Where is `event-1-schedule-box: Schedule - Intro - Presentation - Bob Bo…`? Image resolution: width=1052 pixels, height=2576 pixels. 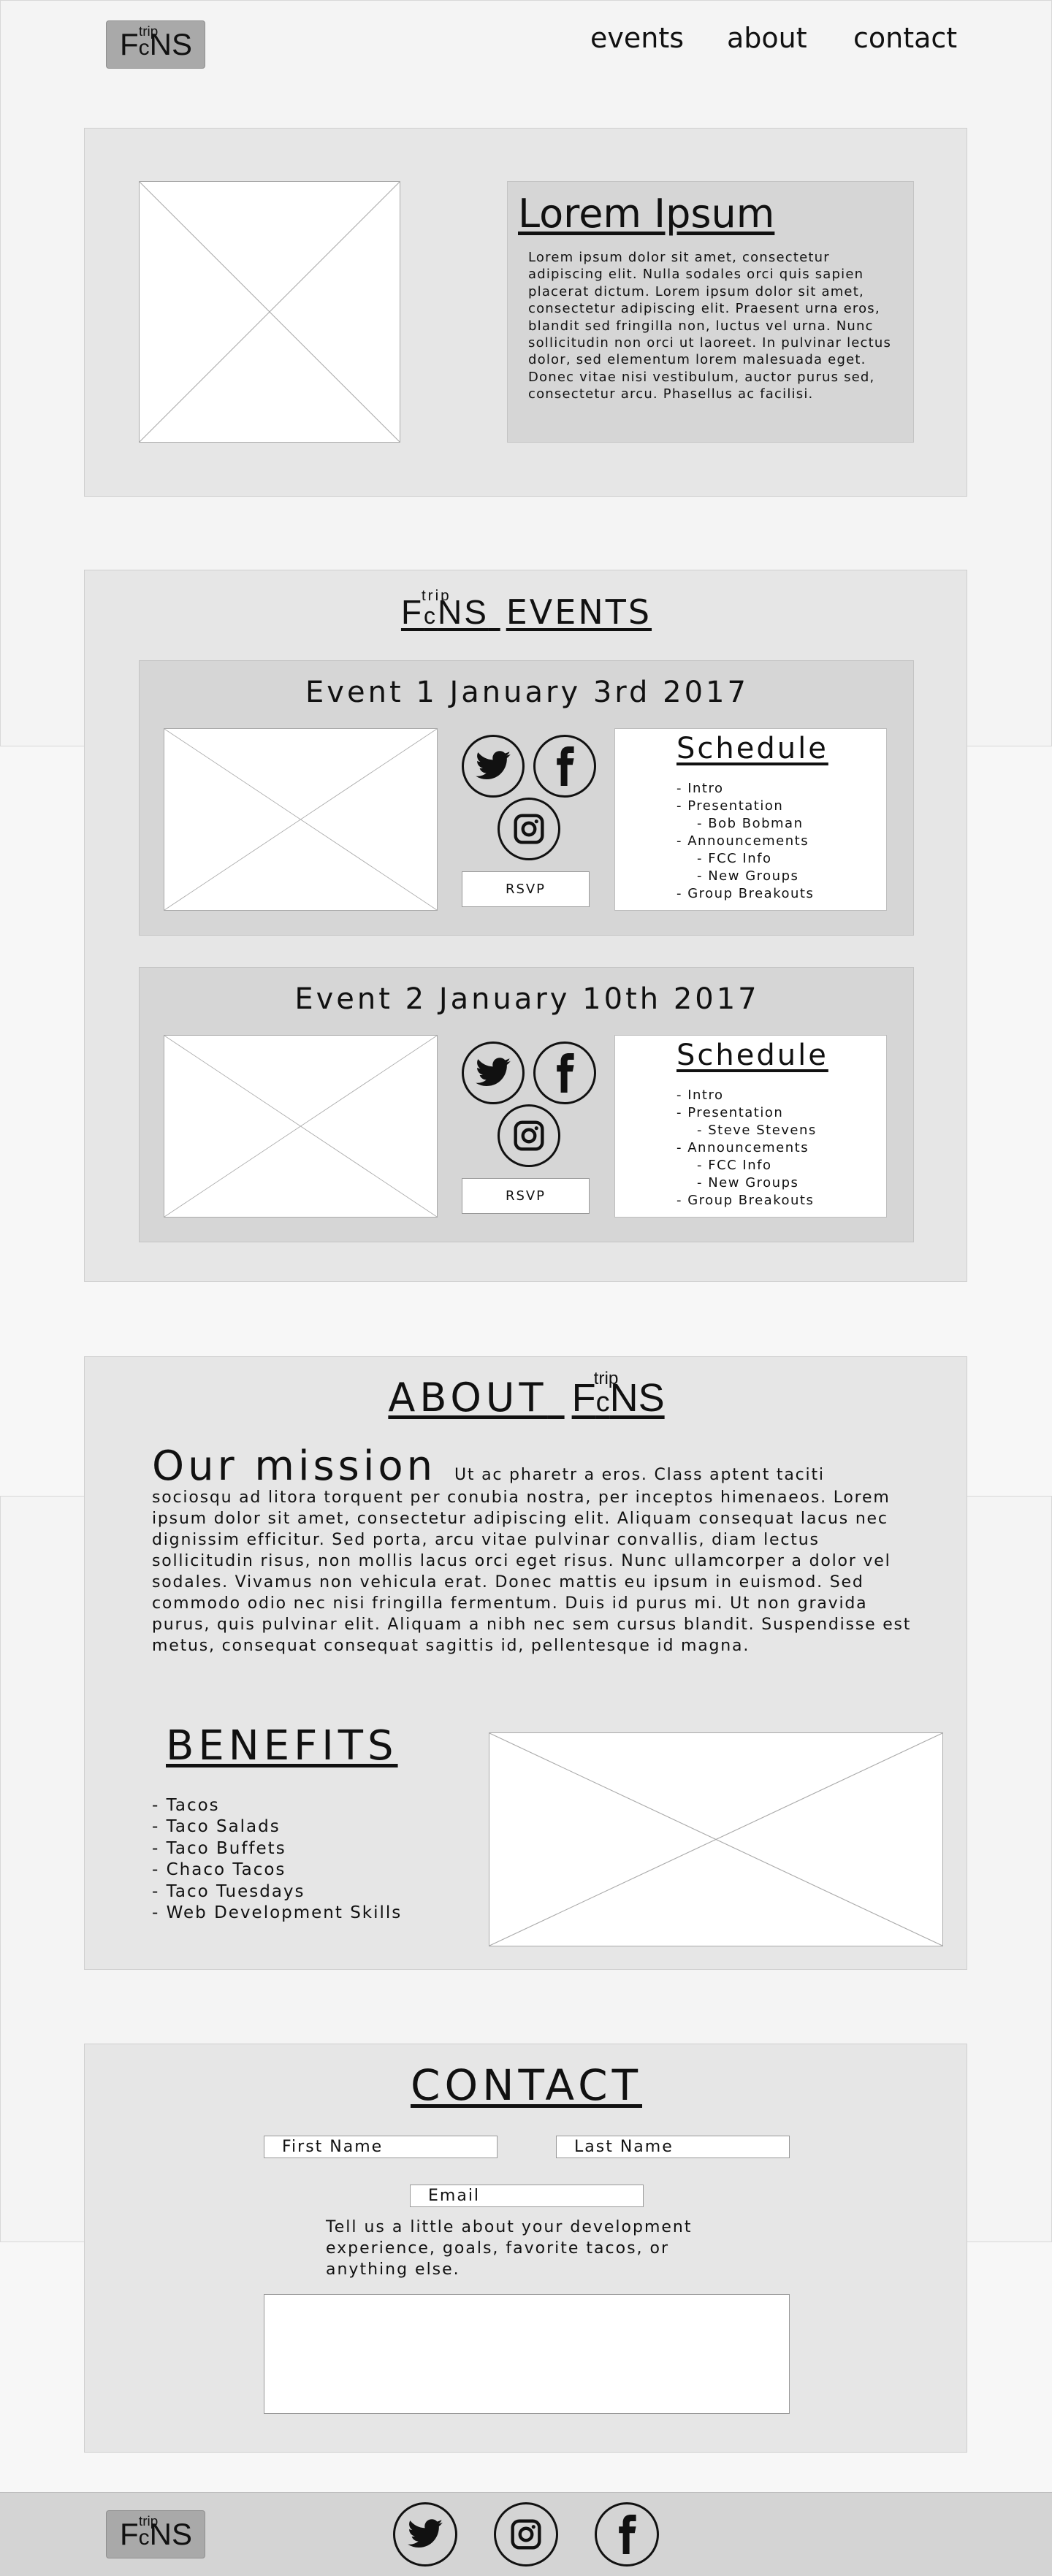
event-1-schedule-box: Schedule - Intro - Presentation - Bob Bo… is located at coordinates (750, 819).